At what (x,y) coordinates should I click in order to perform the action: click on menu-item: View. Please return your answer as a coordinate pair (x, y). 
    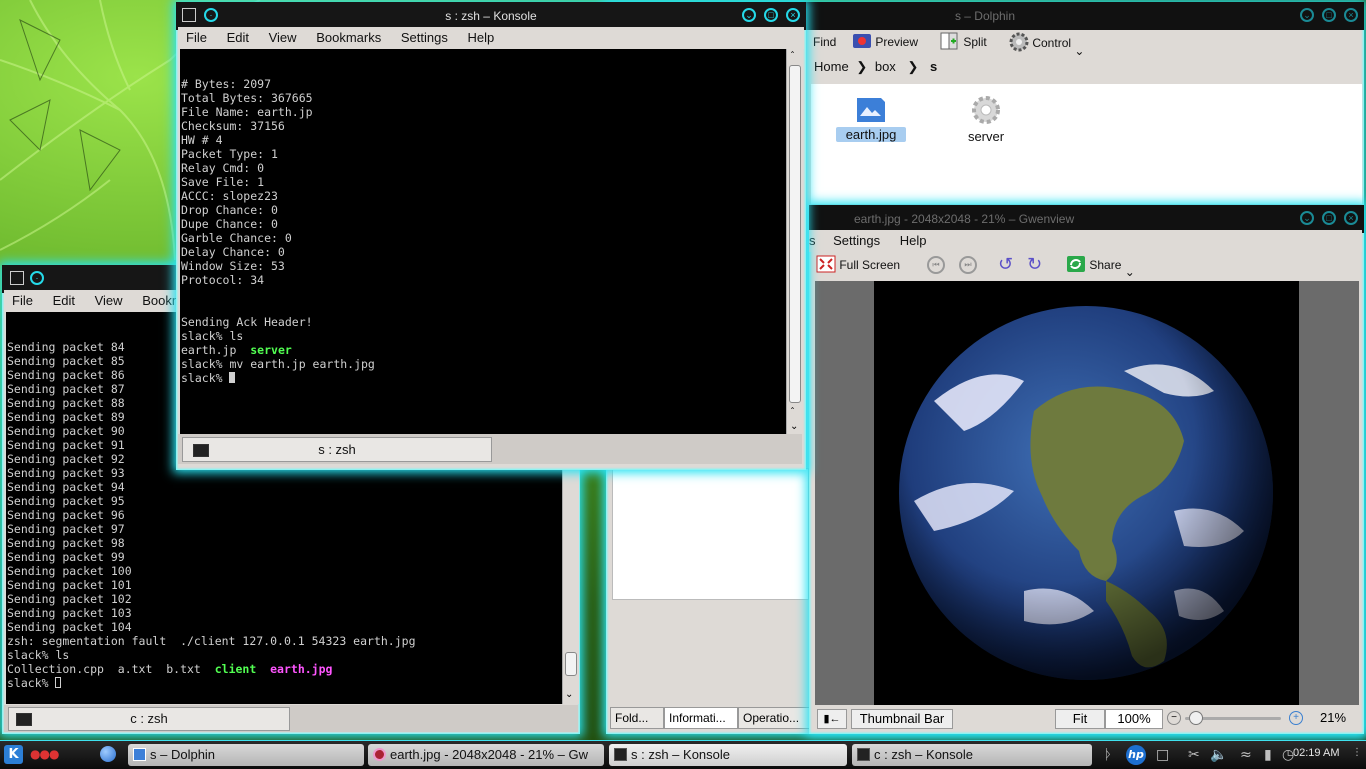
    Looking at the image, I should click on (109, 301).